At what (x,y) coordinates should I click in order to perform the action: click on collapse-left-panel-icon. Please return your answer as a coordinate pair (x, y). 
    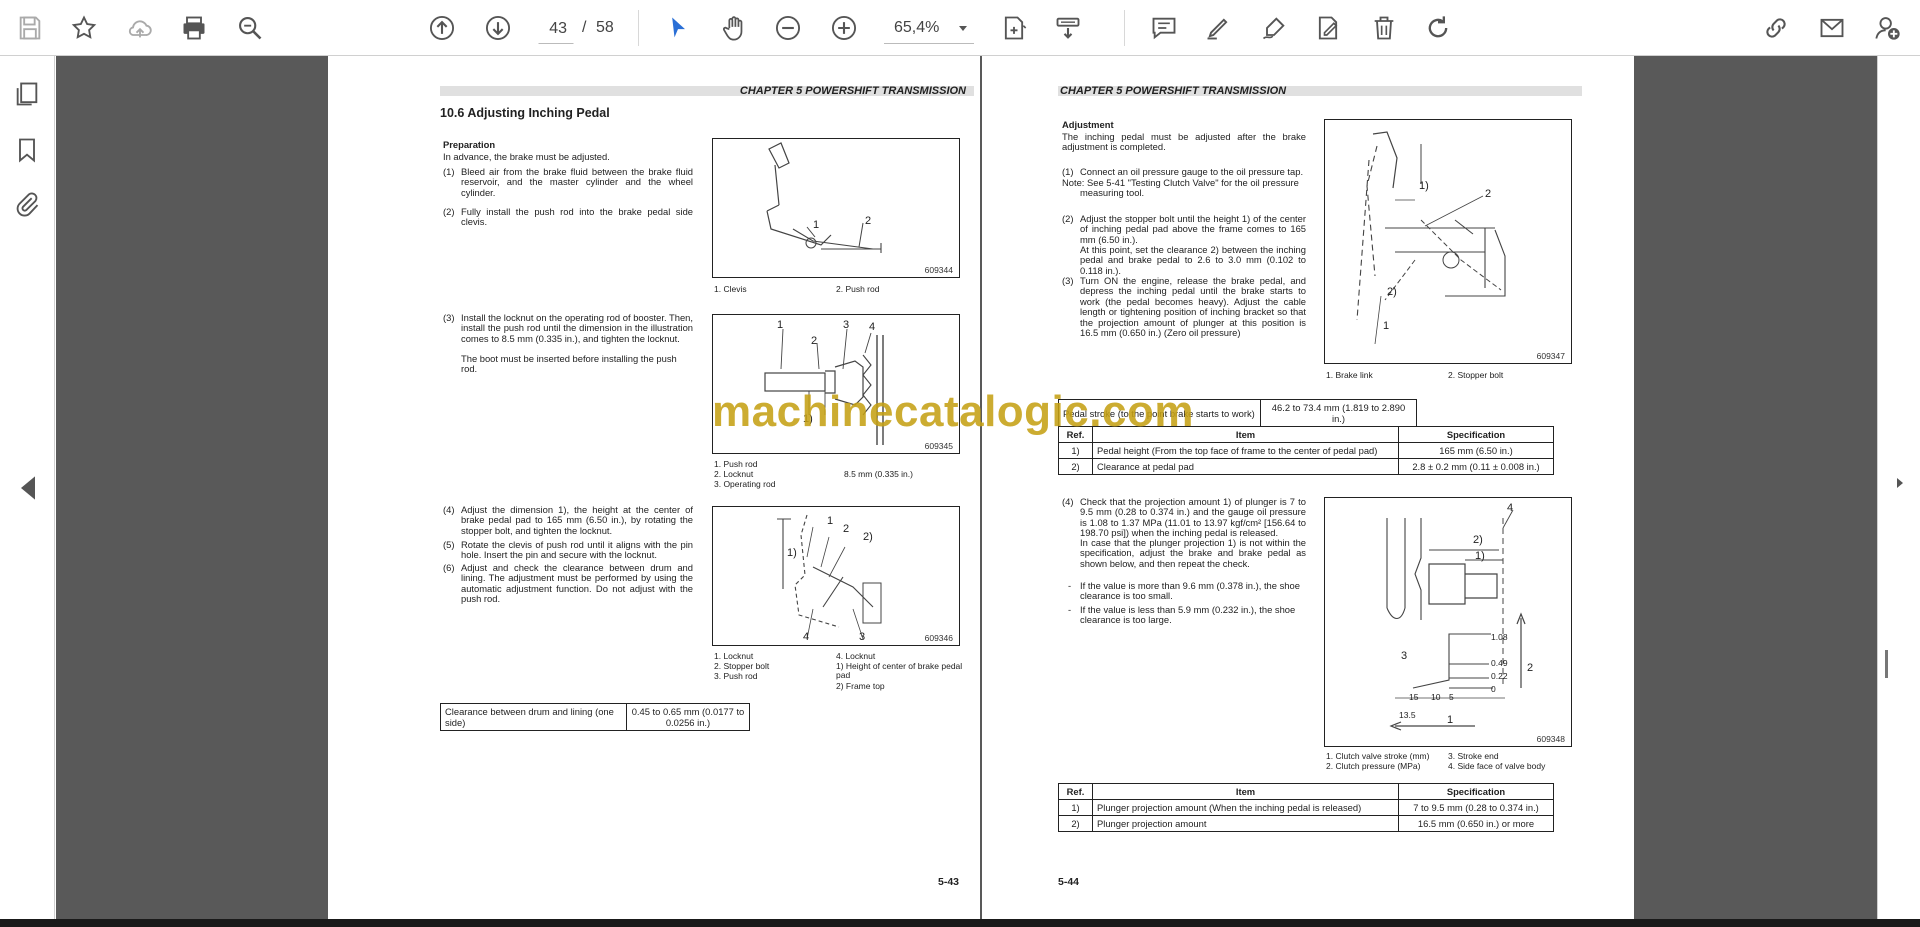
    Looking at the image, I should click on (28, 488).